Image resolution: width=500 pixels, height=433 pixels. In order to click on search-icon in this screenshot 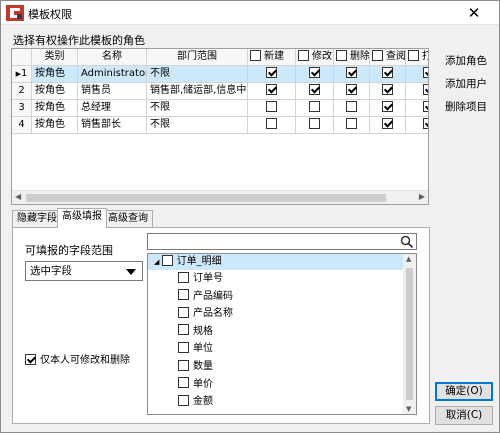, I will do `click(407, 242)`.